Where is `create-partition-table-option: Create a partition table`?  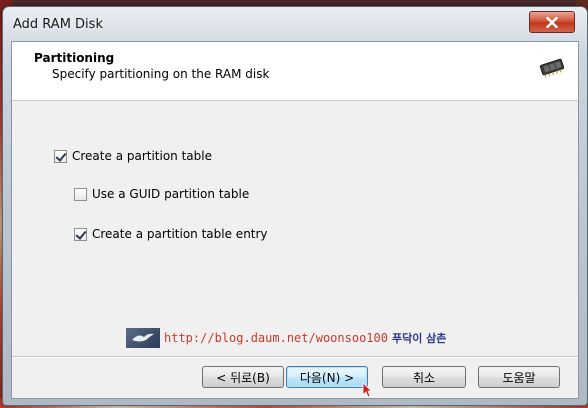 create-partition-table-option: Create a partition table is located at coordinates (133, 156).